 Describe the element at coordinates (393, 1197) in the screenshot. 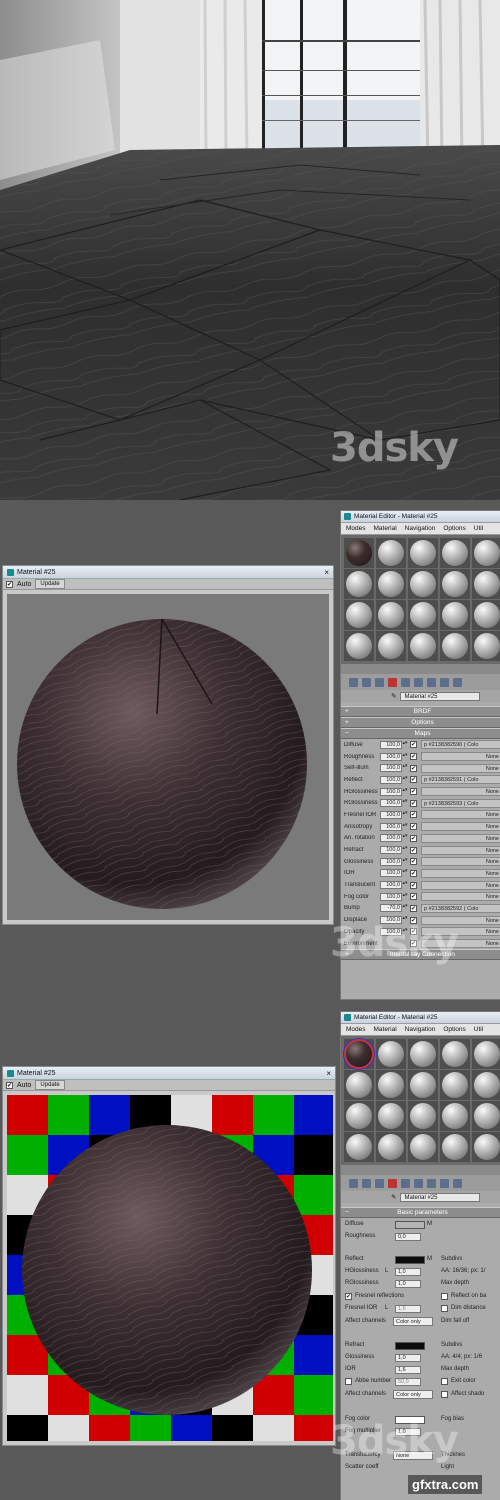

I see `eyedropper-icon: ✎` at that location.